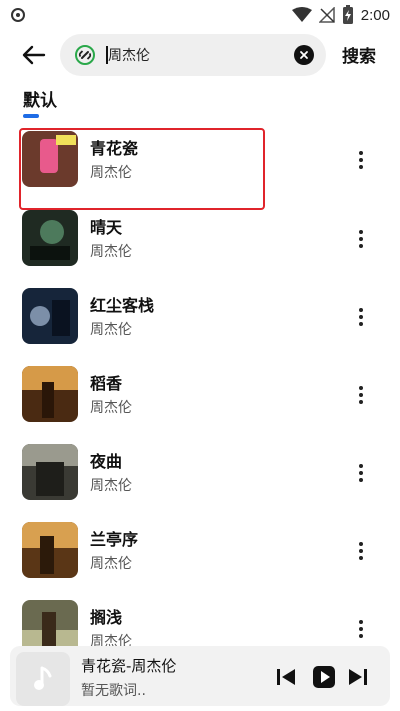  Describe the element at coordinates (129, 666) in the screenshot. I see `now-playing-title: 青花瓷-周杰伦` at that location.